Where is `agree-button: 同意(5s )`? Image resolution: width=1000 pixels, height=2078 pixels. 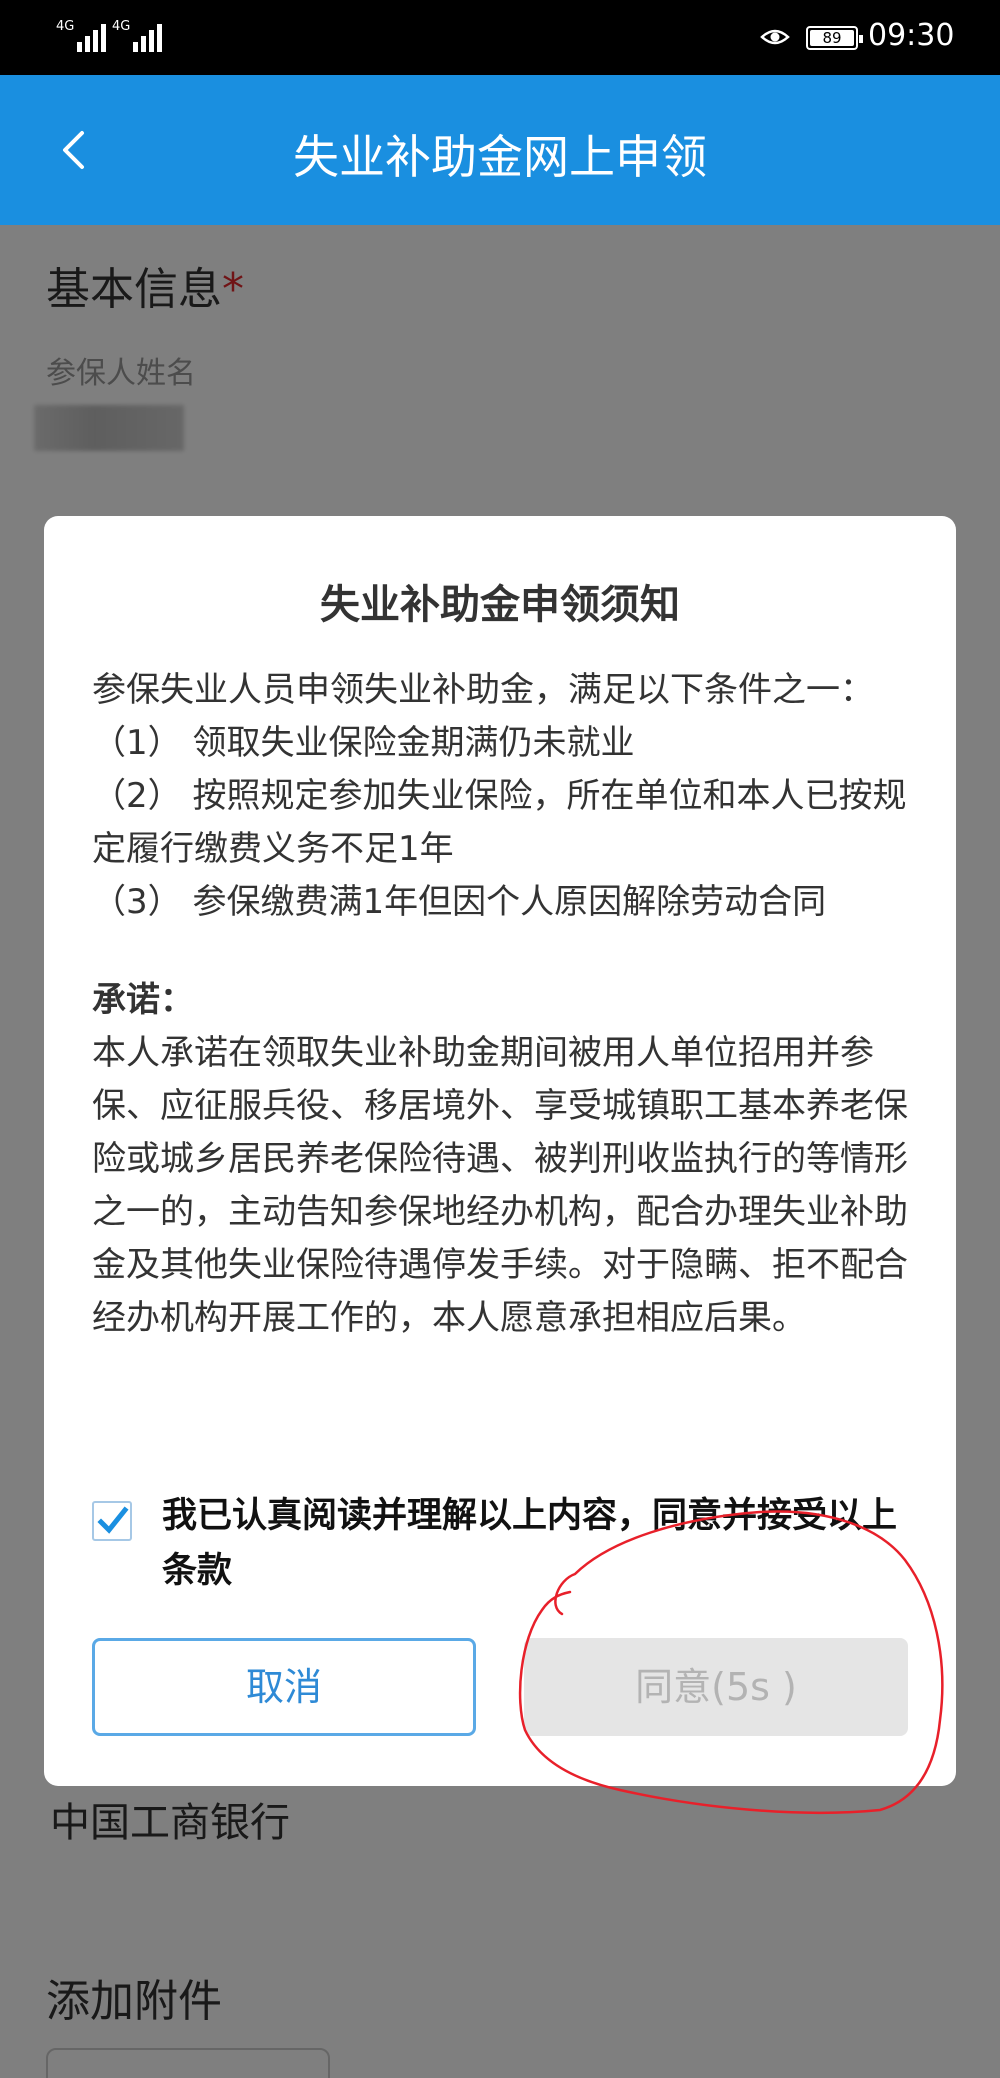 agree-button: 同意(5s ) is located at coordinates (716, 1687).